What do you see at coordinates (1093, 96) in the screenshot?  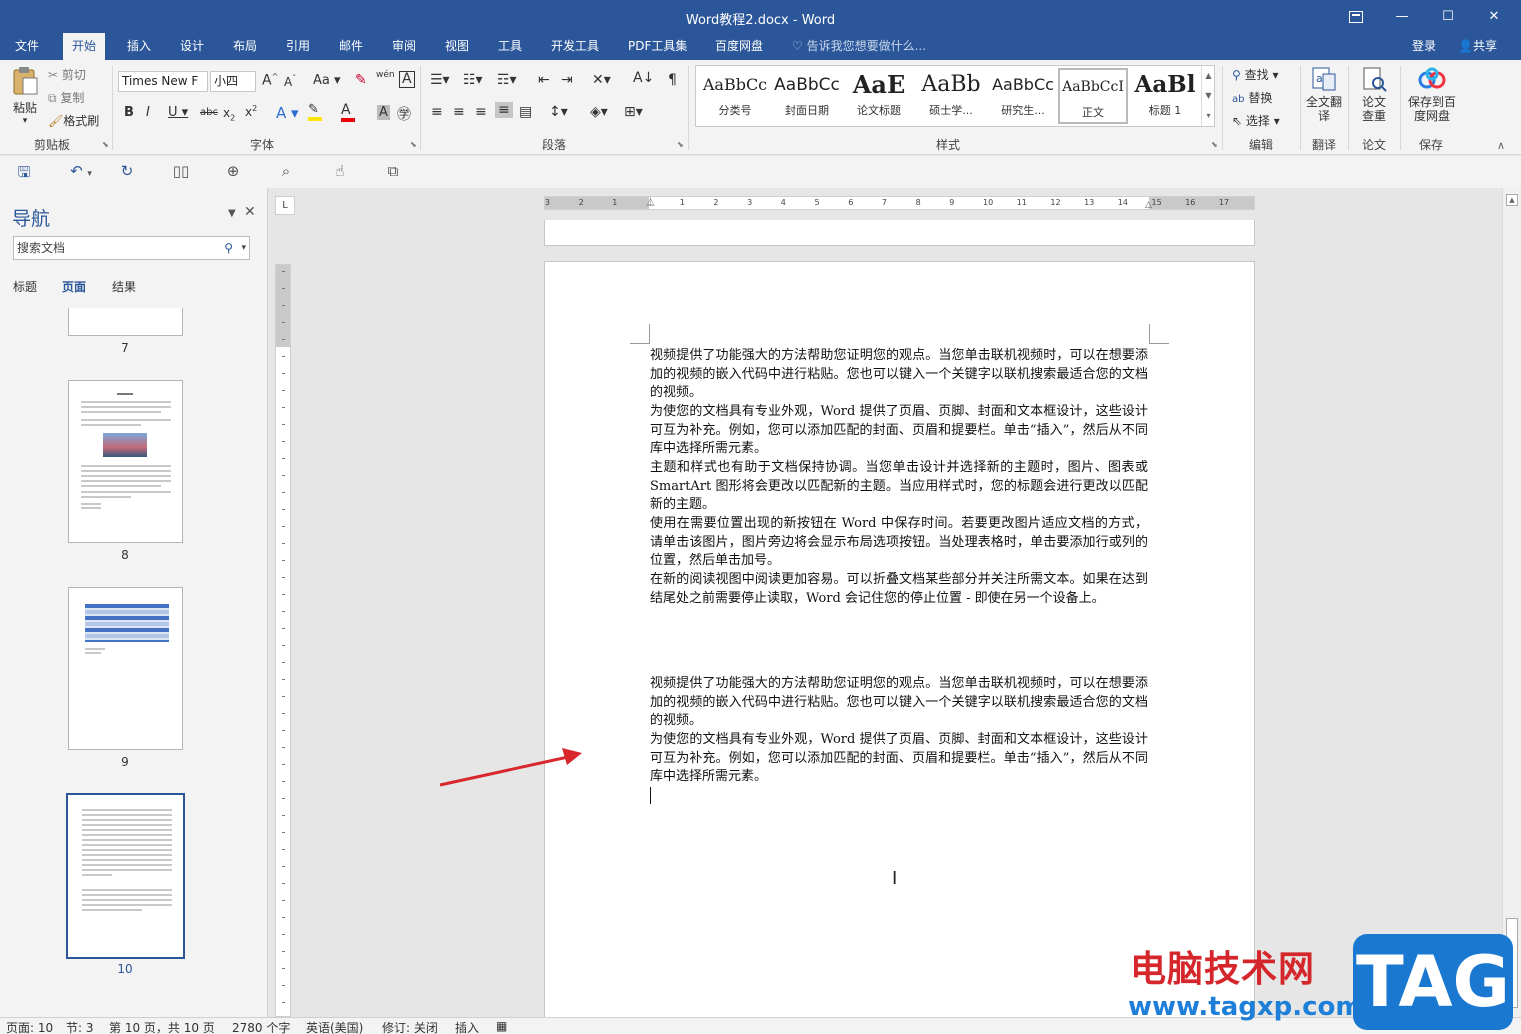 I see `style-item-selected: AaBbCcI 正文` at bounding box center [1093, 96].